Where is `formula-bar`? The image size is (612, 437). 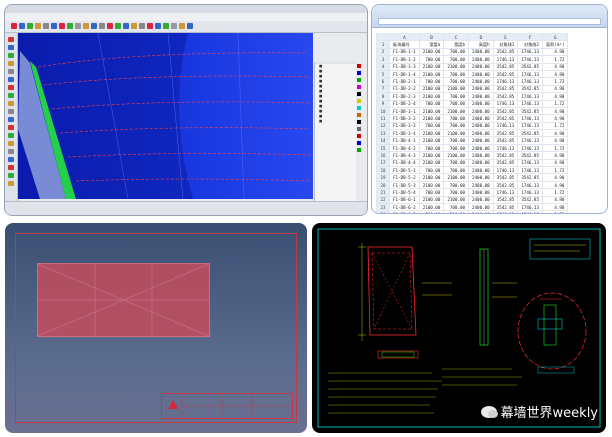 formula-bar is located at coordinates (489, 21).